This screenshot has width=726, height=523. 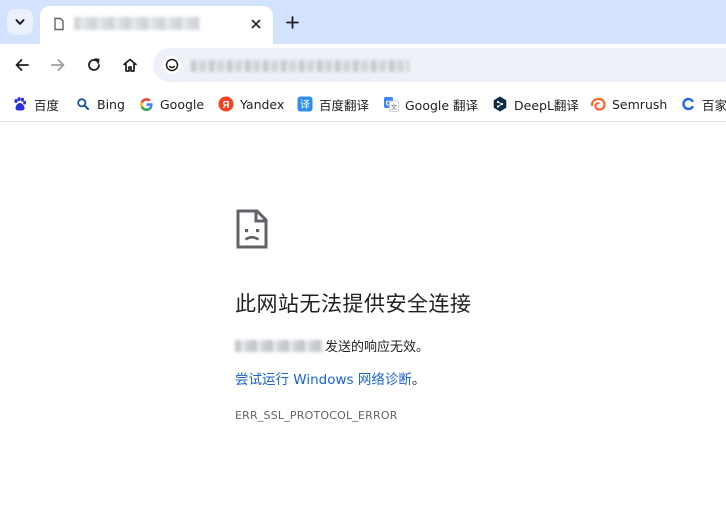 What do you see at coordinates (182, 104) in the screenshot?
I see `bookmark-label: Google` at bounding box center [182, 104].